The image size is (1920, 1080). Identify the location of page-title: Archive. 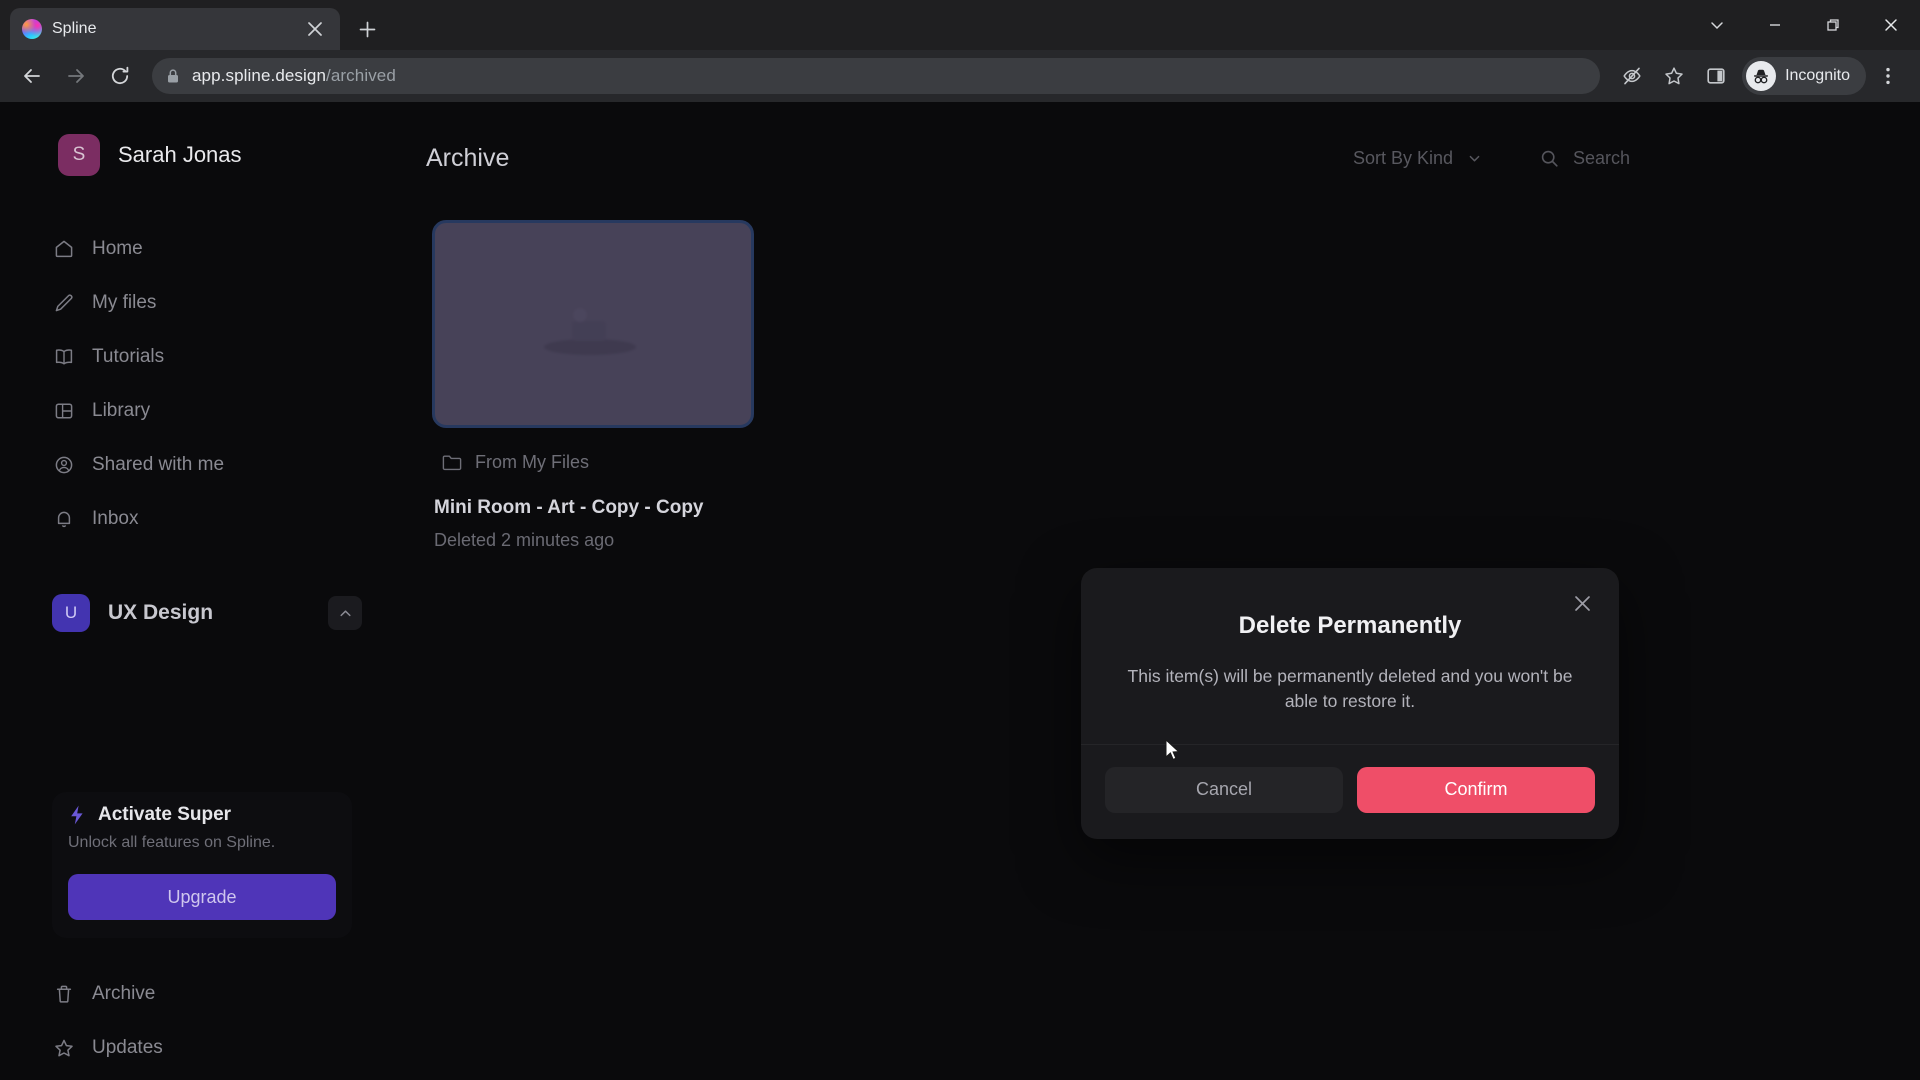
(468, 157).